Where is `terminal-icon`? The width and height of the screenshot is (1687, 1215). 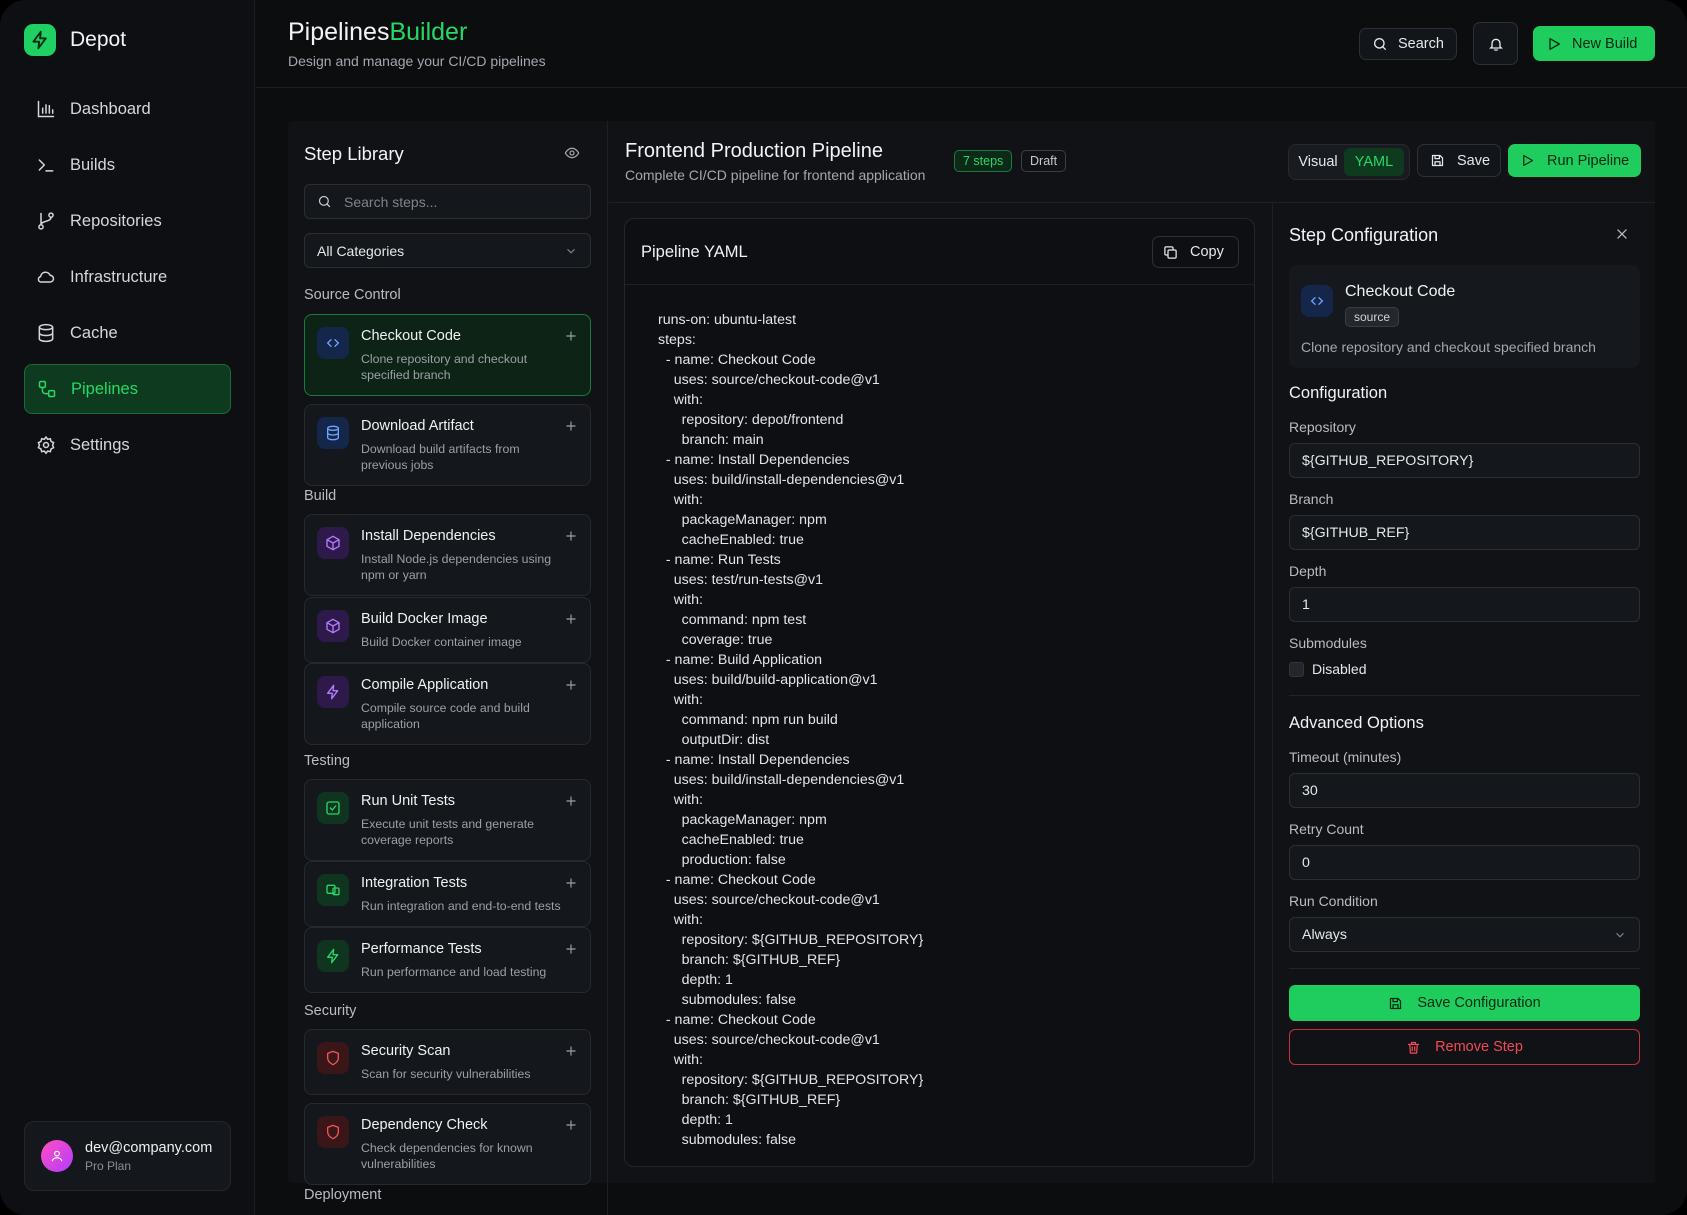 terminal-icon is located at coordinates (46, 165).